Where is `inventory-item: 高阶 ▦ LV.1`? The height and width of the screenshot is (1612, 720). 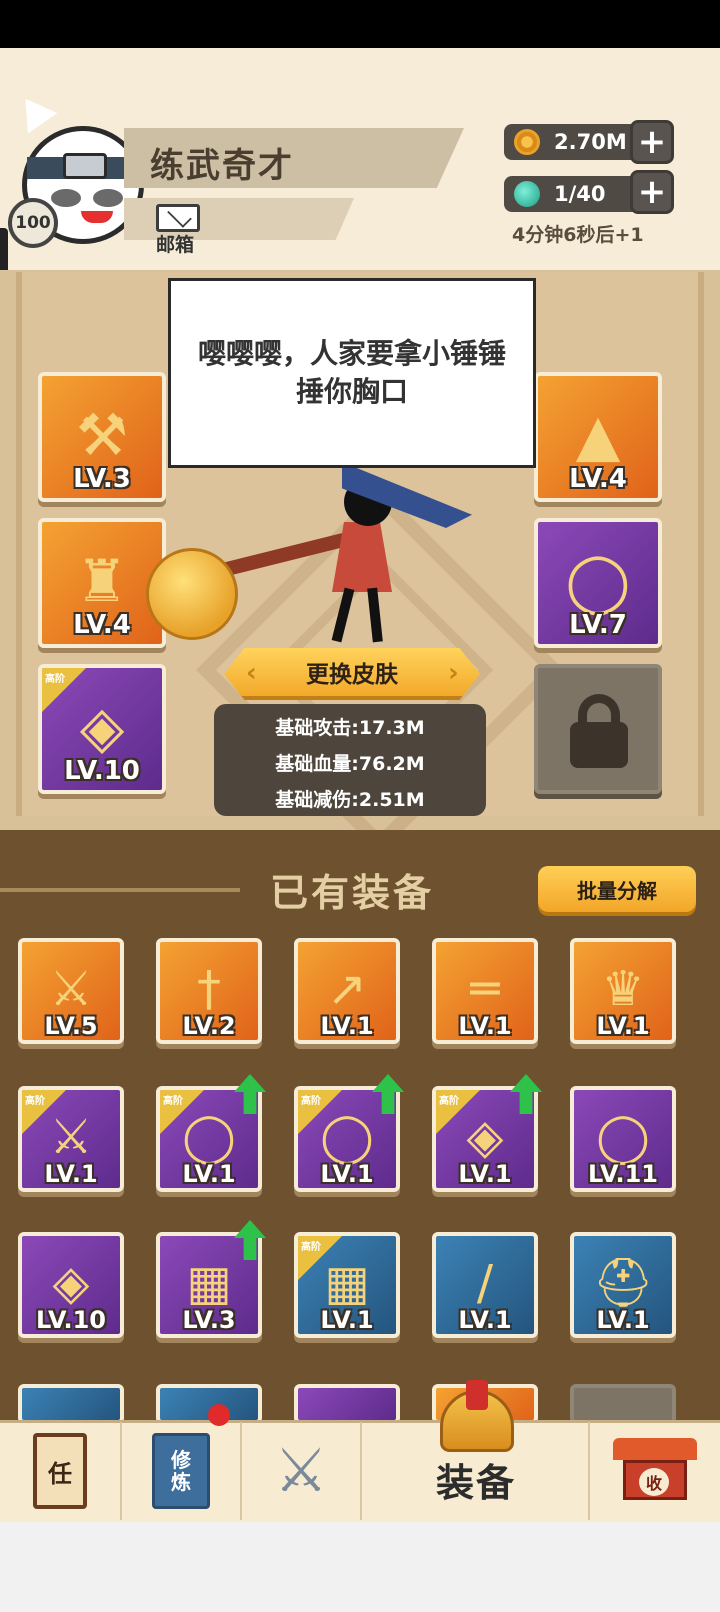 inventory-item: 高阶 ▦ LV.1 is located at coordinates (347, 1285).